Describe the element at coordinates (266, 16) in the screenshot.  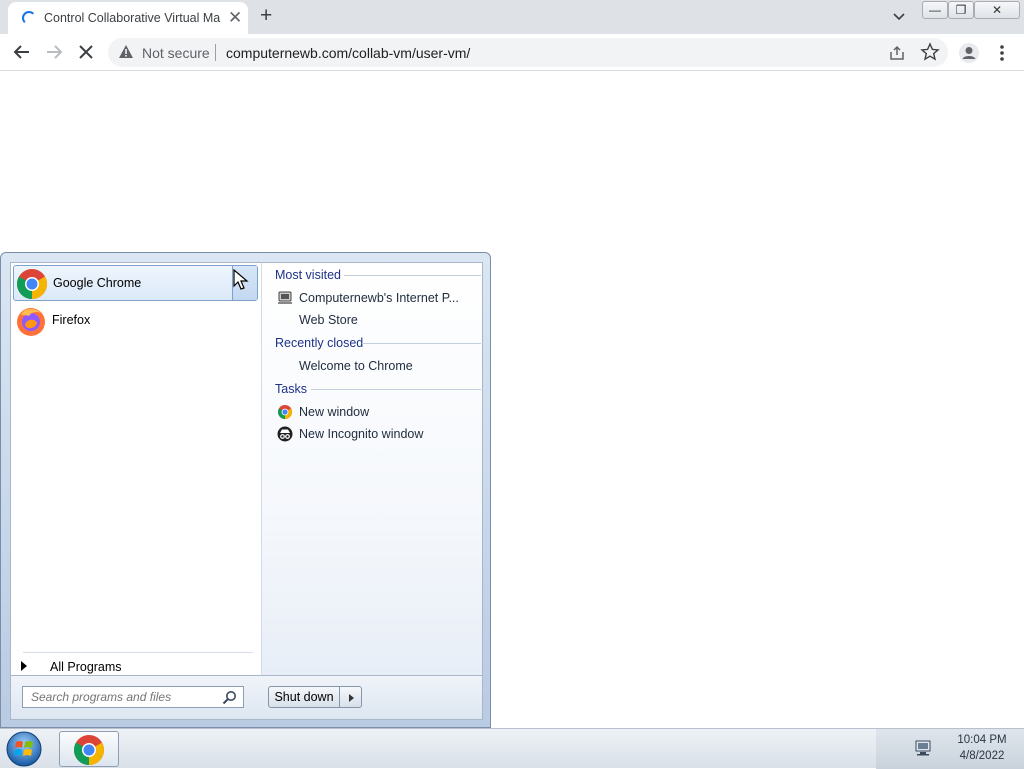
I see `new-tab-button: +` at that location.